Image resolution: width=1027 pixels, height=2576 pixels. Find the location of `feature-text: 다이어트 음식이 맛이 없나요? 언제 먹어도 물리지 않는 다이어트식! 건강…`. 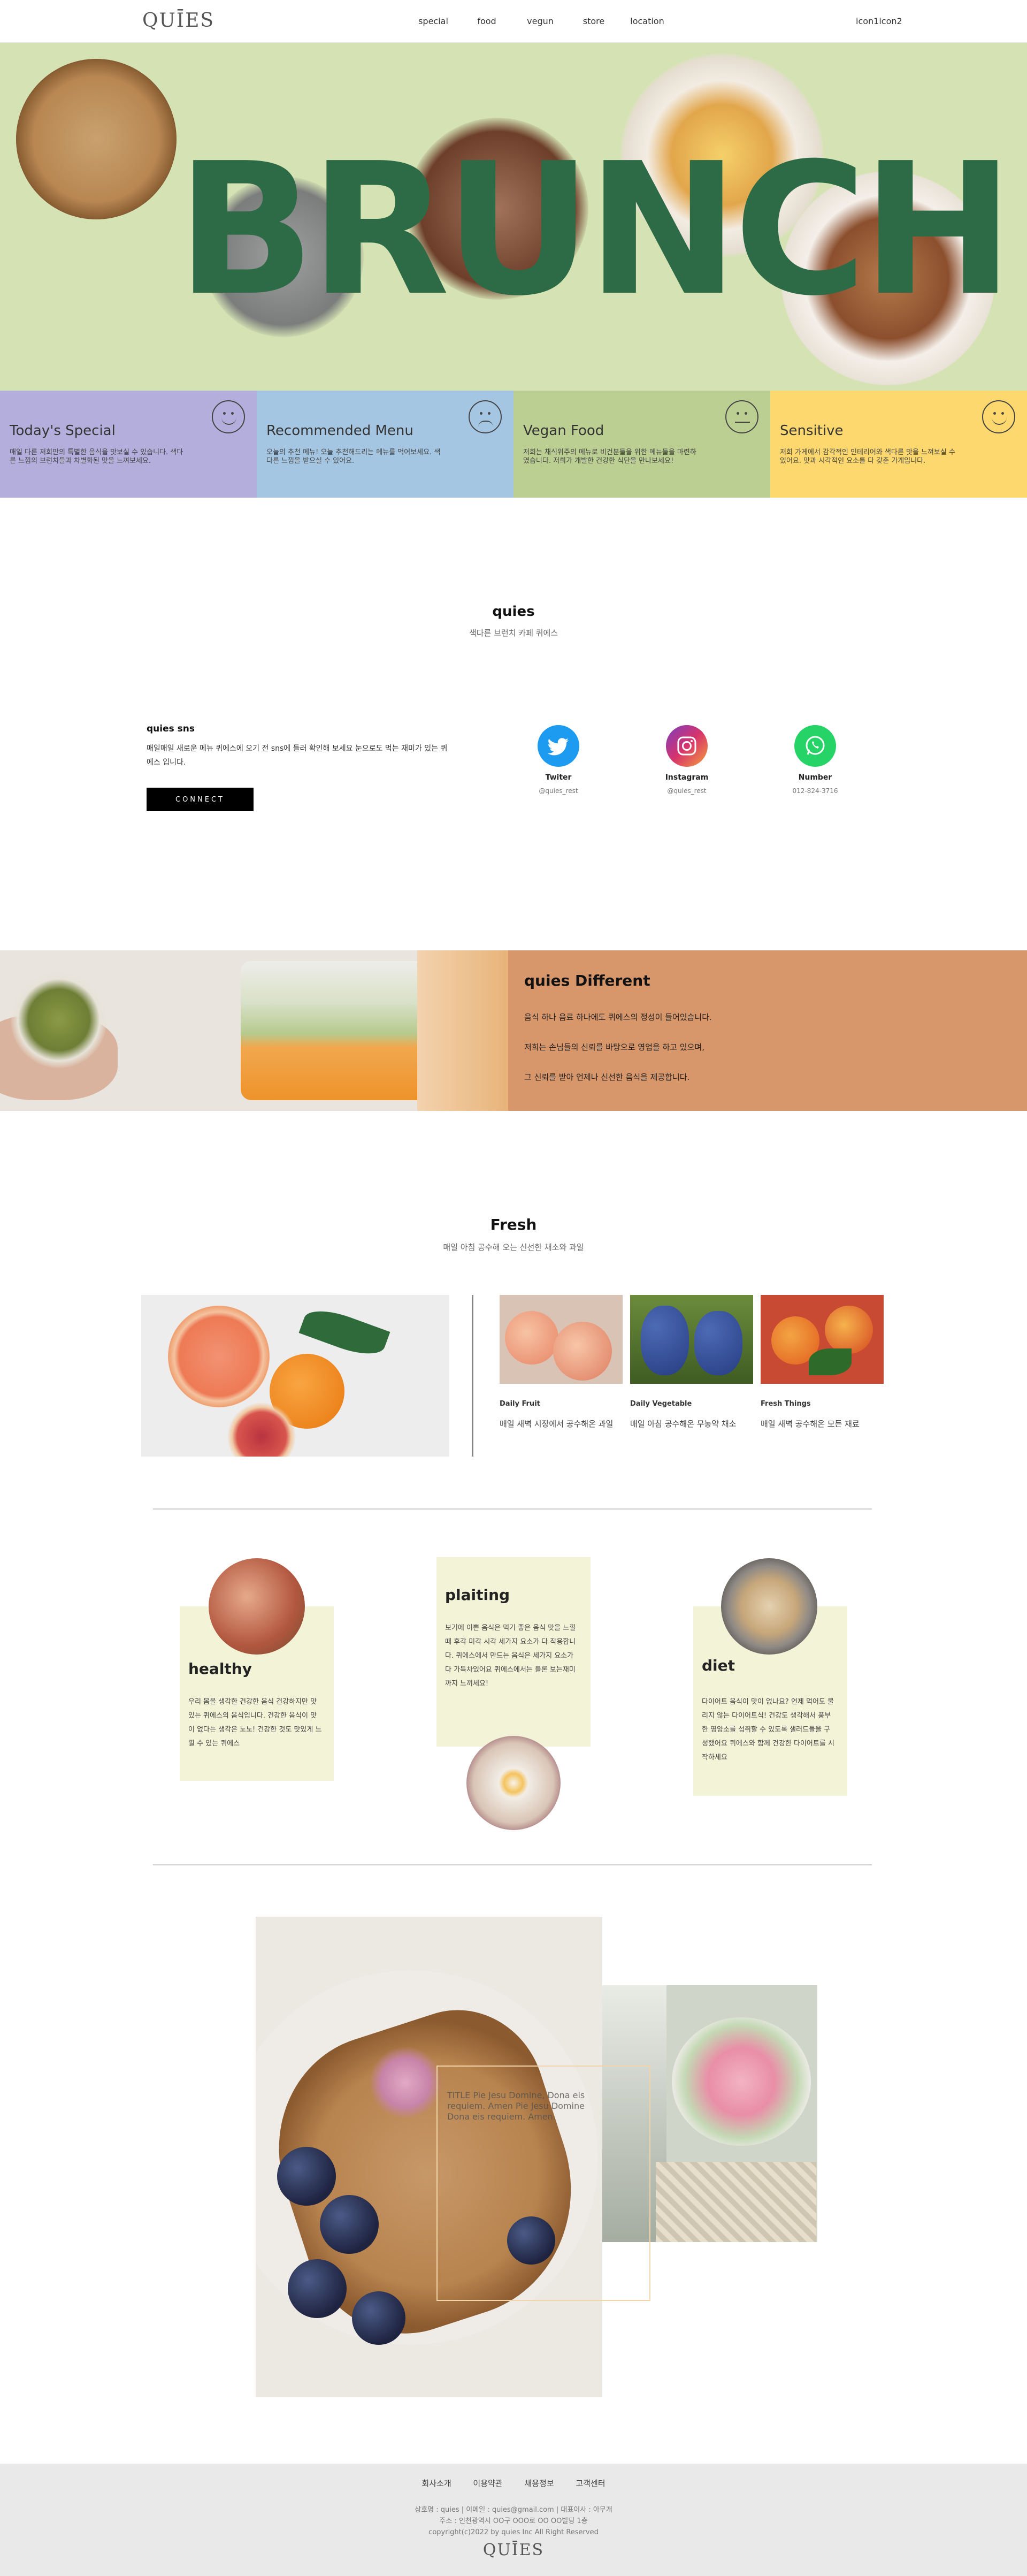

feature-text: 다이어트 음식이 맛이 없나요? 언제 먹어도 물리지 않는 다이어트식! 건강… is located at coordinates (768, 1730).